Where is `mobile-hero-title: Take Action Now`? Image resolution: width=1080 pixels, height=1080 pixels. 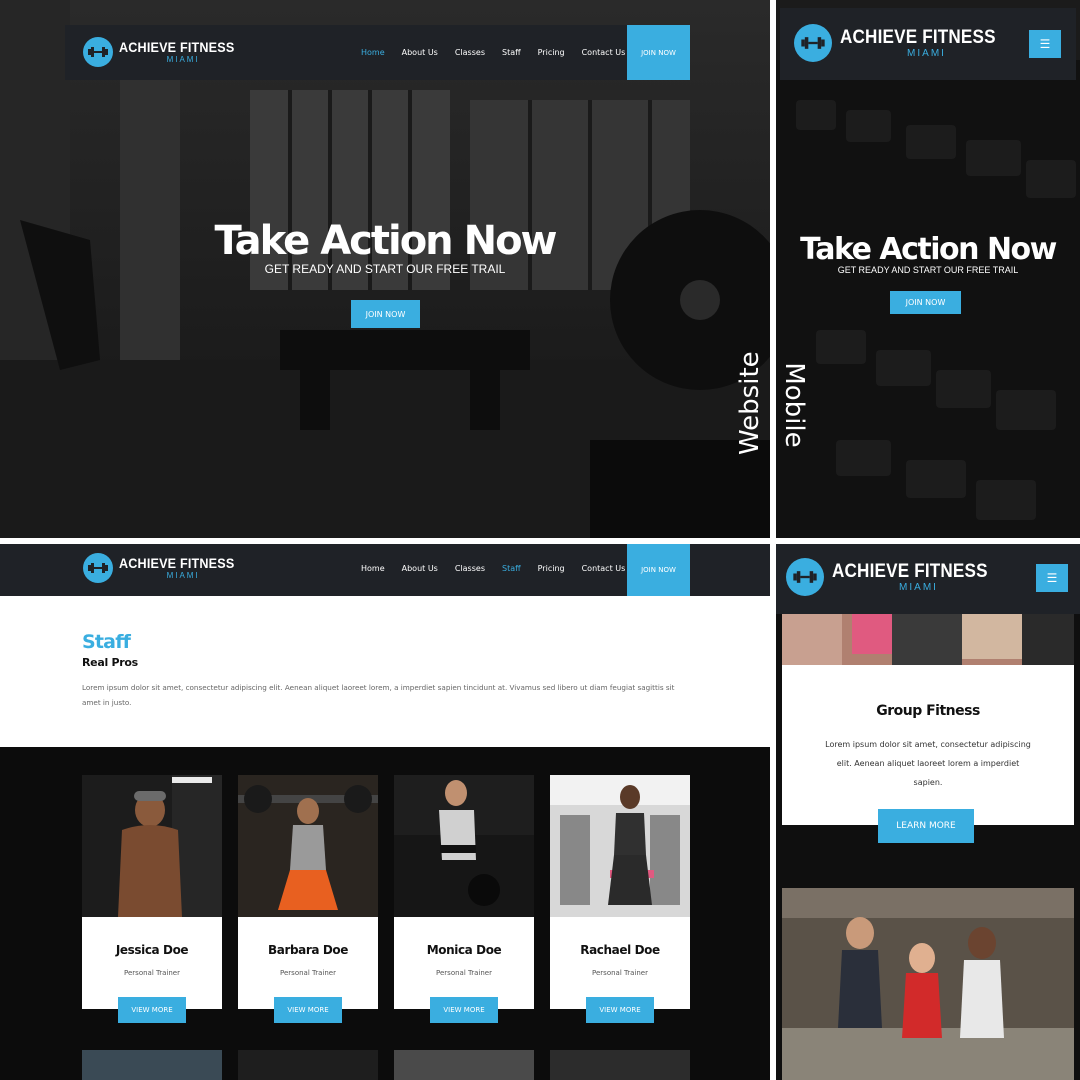 mobile-hero-title: Take Action Now is located at coordinates (928, 249).